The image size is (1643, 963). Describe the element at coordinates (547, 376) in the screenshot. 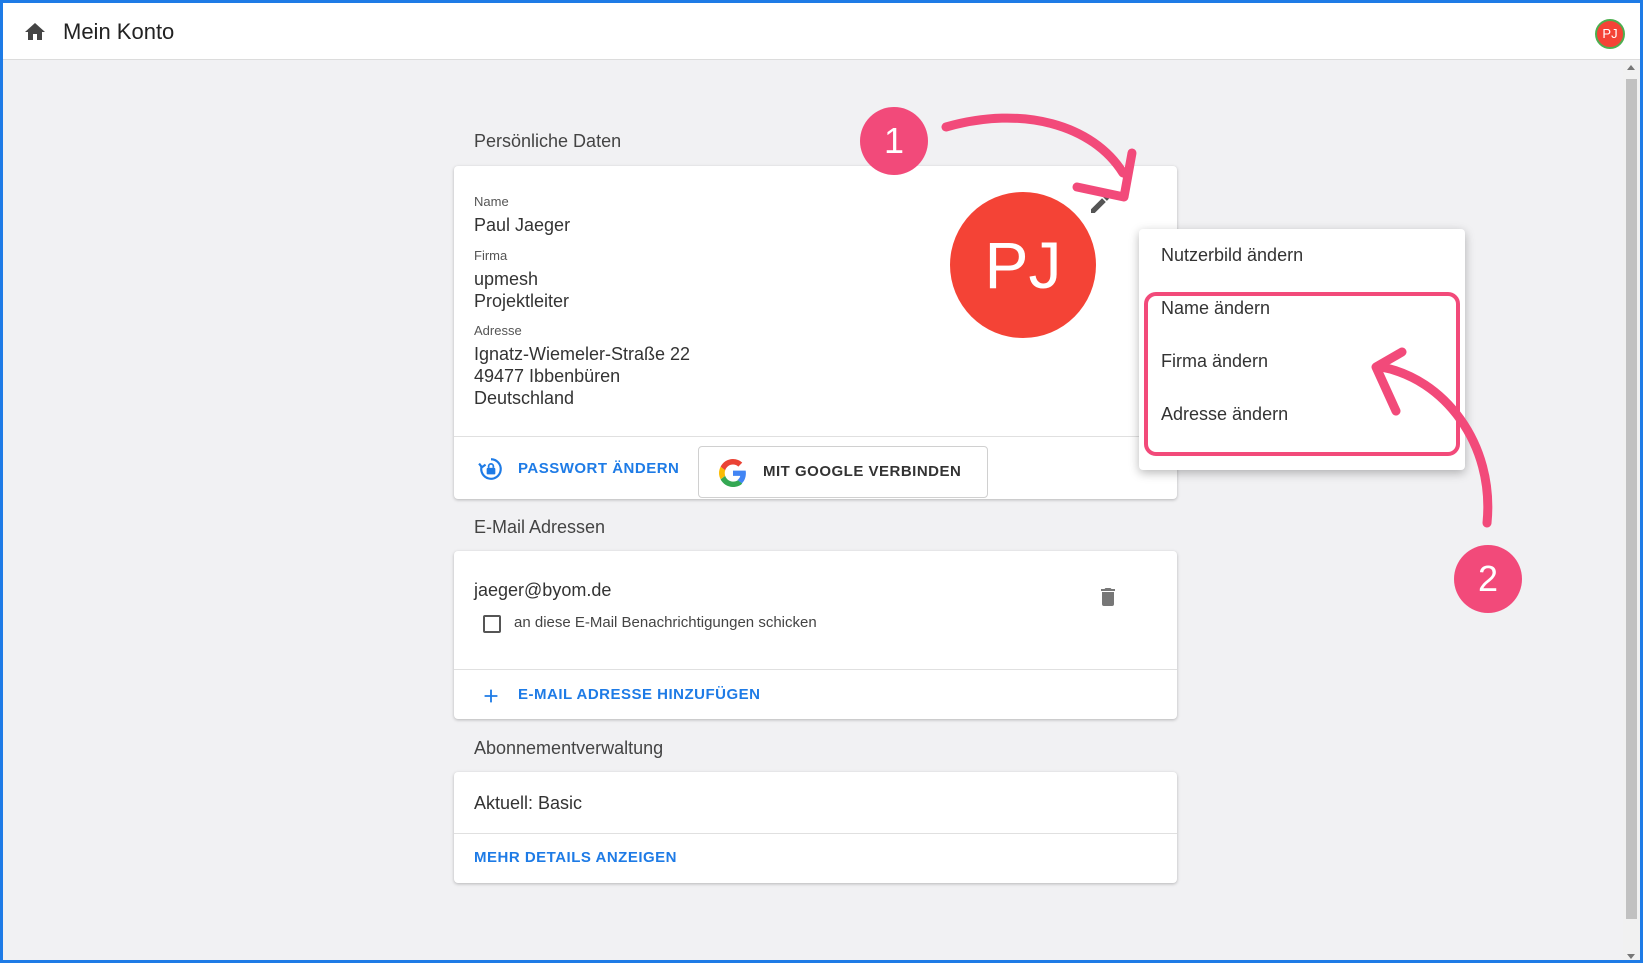

I see `address-city: 49477 Ibbenbüren` at that location.